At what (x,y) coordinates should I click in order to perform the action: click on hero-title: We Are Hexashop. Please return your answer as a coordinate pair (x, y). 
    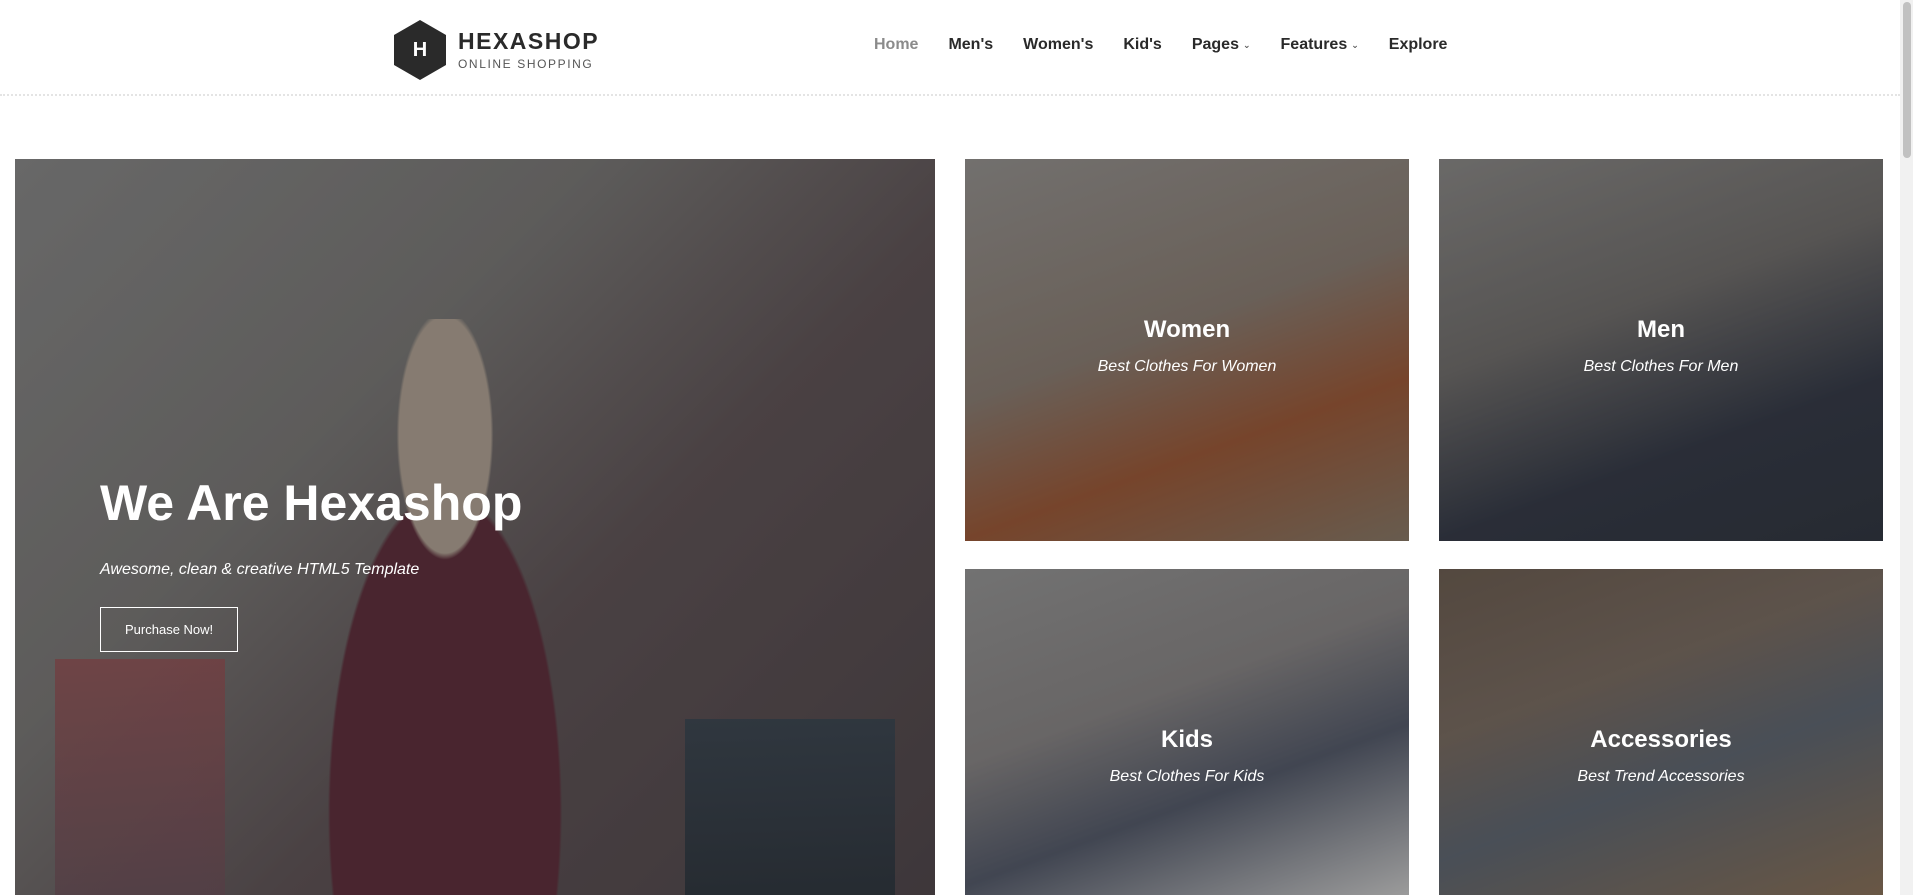
    Looking at the image, I should click on (311, 503).